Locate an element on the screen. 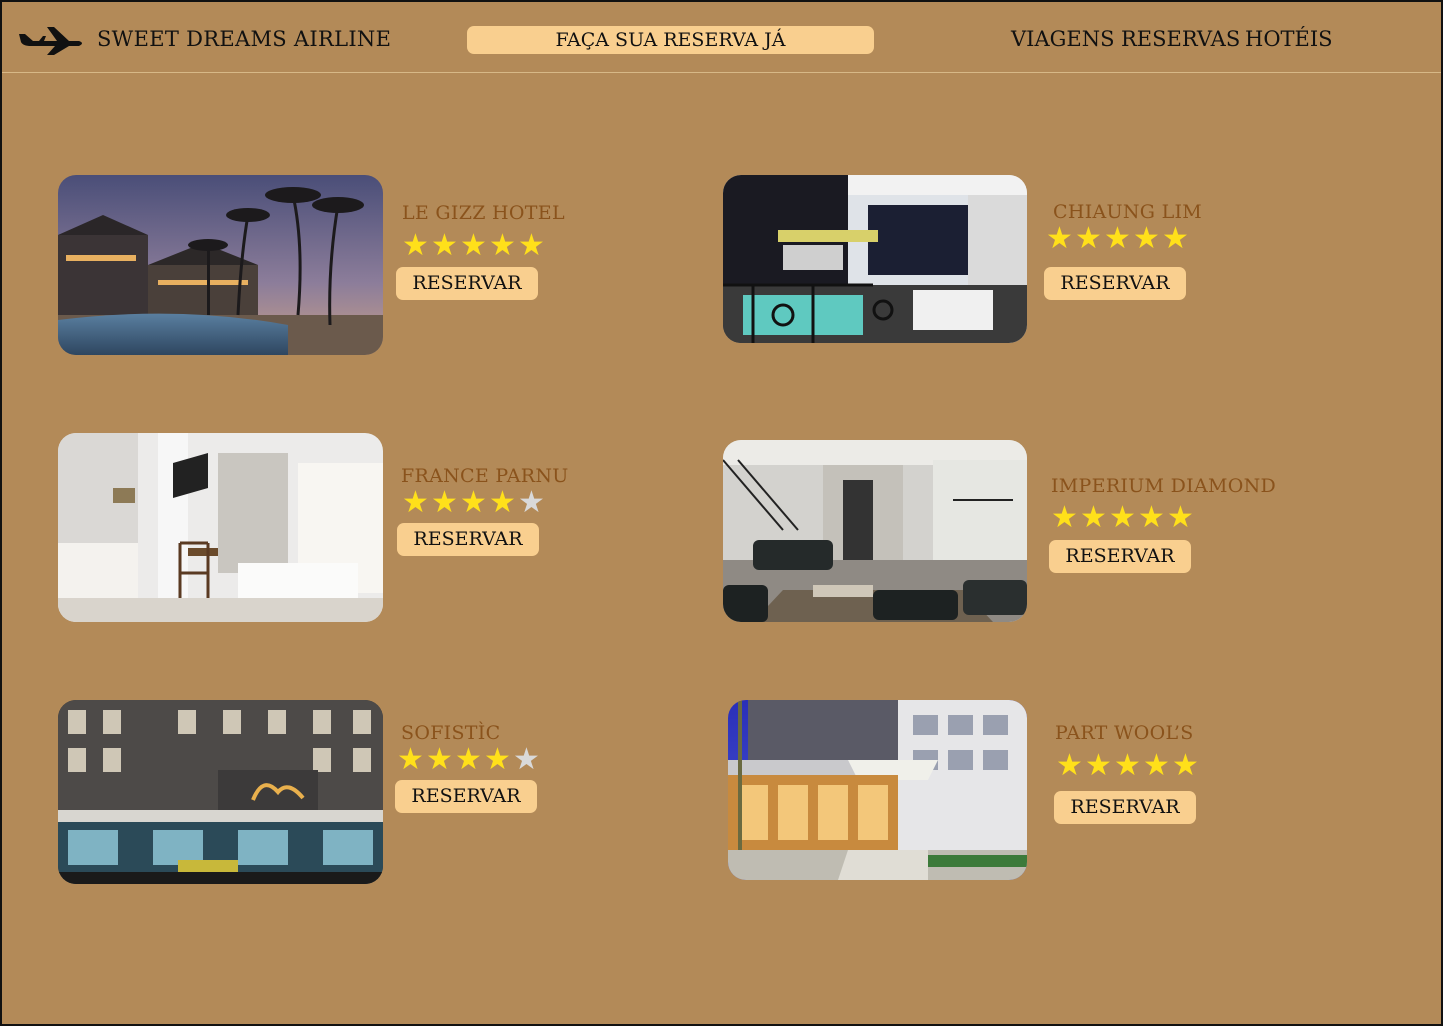  hotel-photo-france-parnu is located at coordinates (220, 527).